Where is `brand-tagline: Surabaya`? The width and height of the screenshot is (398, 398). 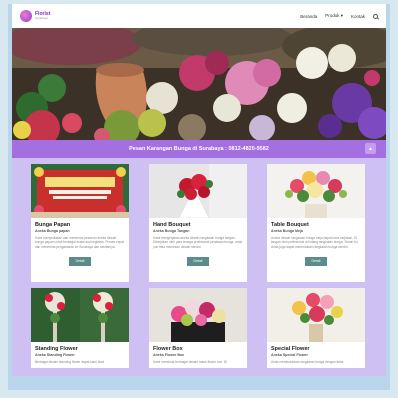 brand-tagline: Surabaya is located at coordinates (41, 18).